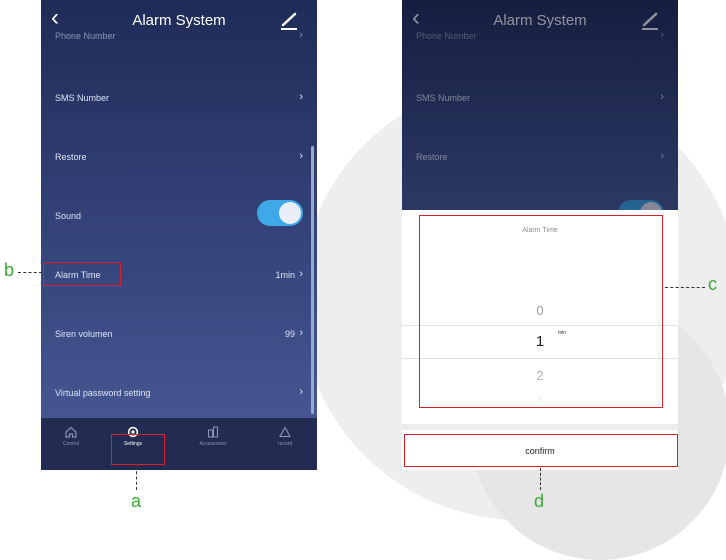 The image size is (726, 560). I want to click on tab-label: record, so click(285, 444).